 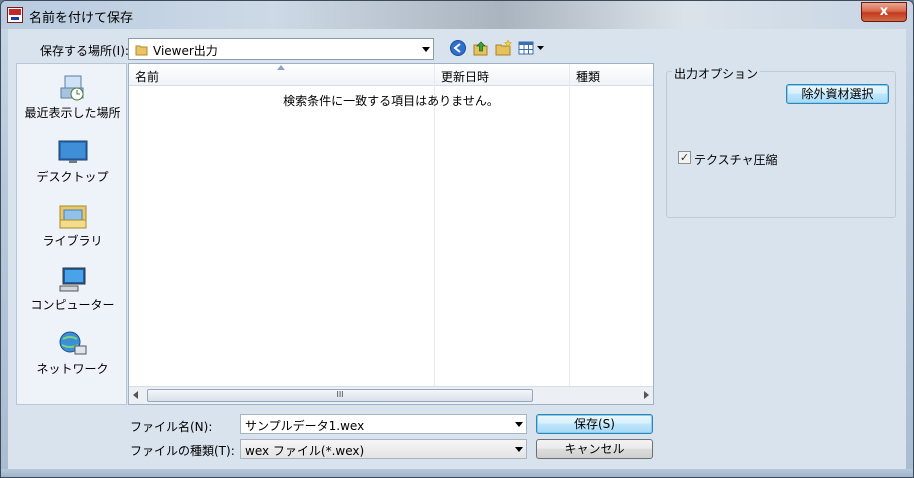 I want to click on column-header-type: 種類, so click(x=611, y=75).